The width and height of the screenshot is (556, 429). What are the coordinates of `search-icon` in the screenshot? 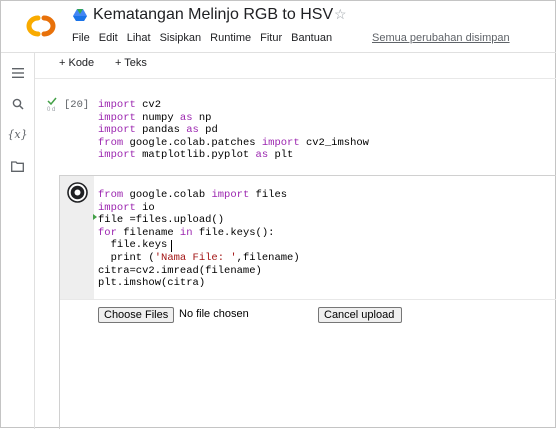 It's located at (17, 106).